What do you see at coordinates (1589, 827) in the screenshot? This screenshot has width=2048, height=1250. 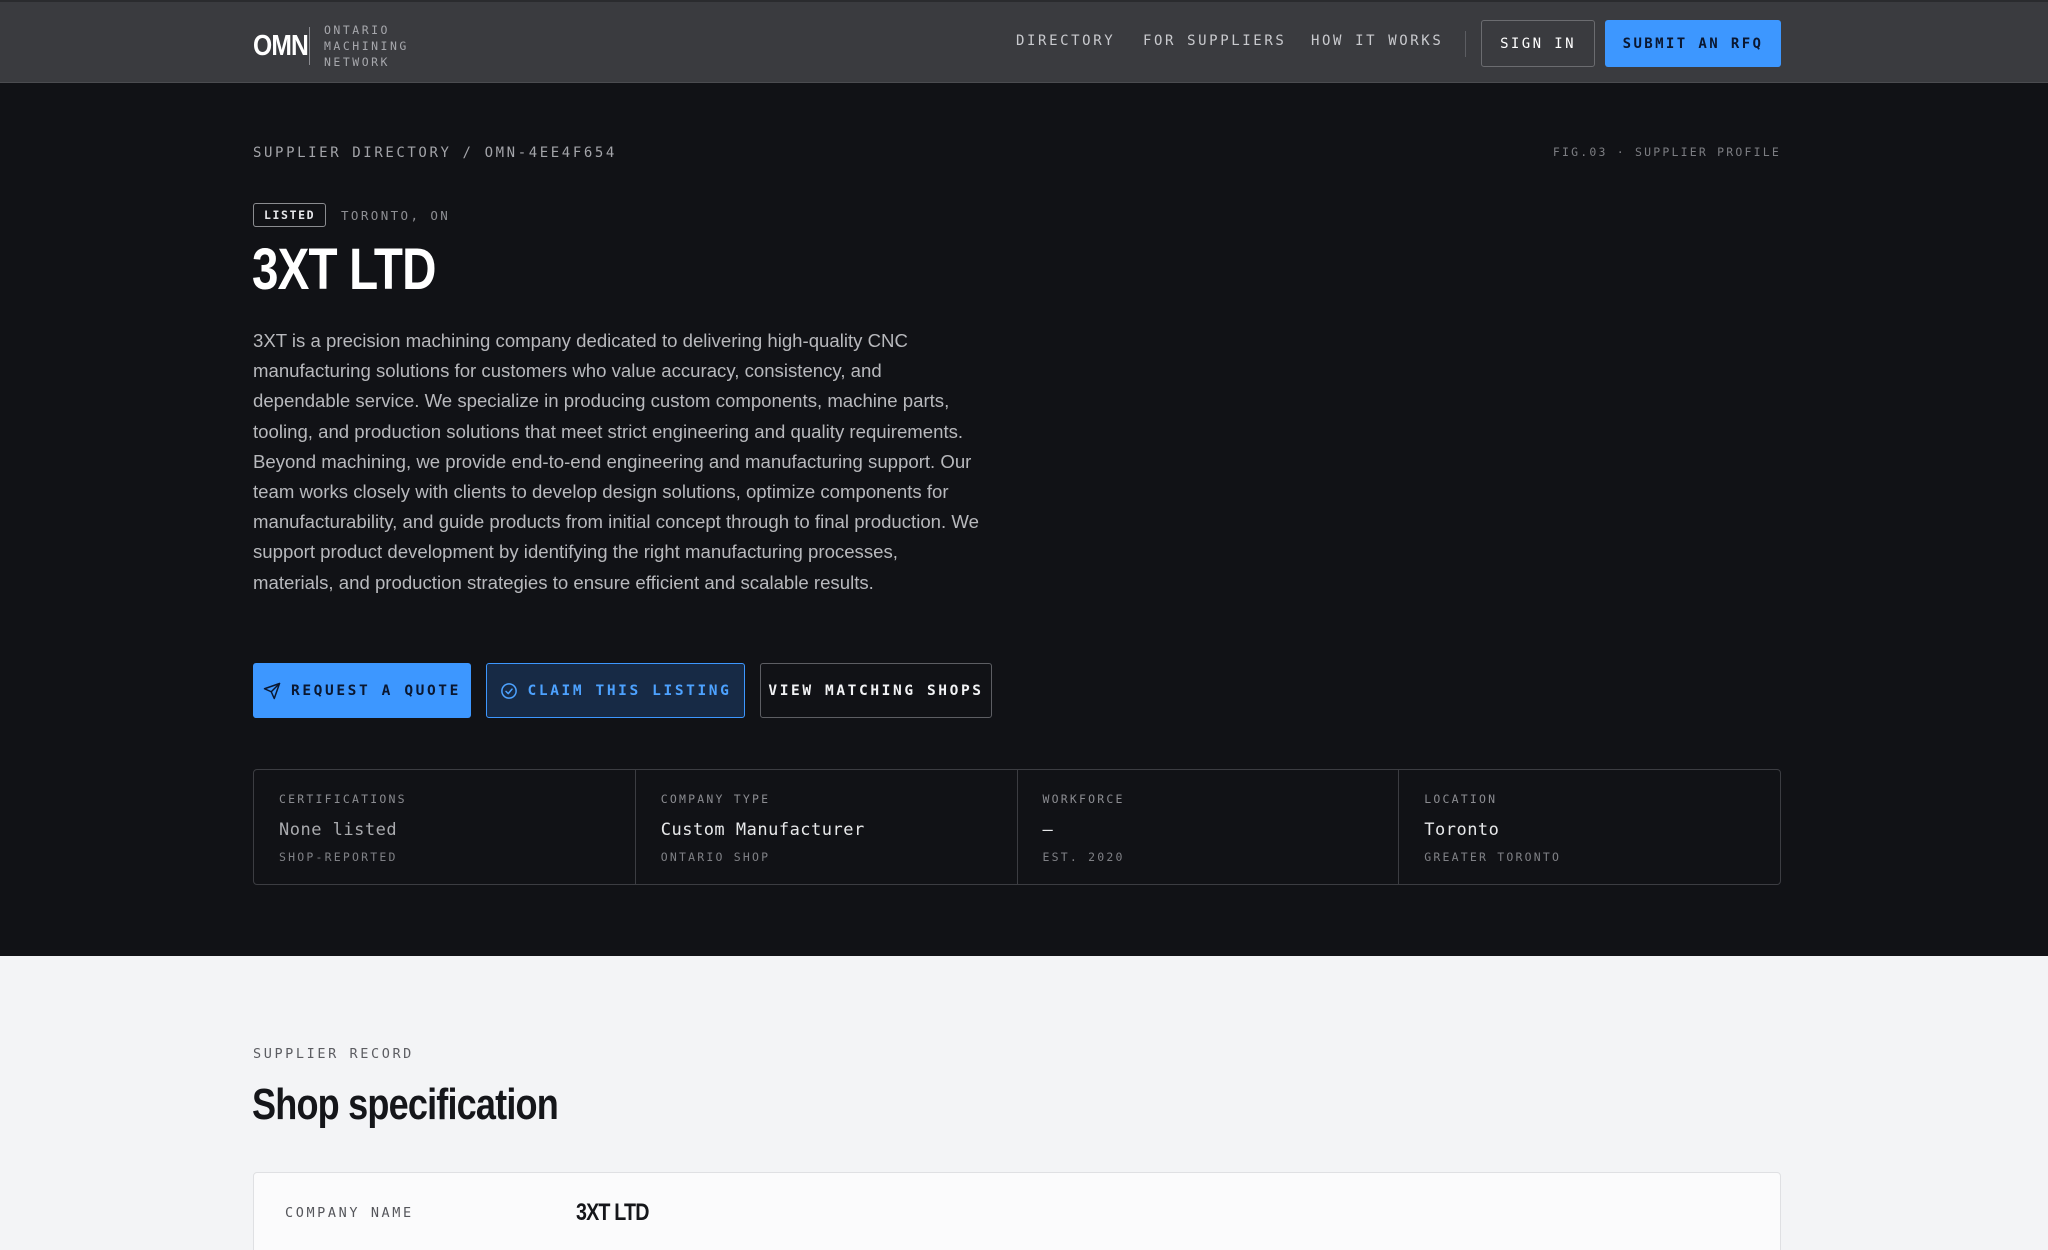 I see `stat-location: LOCATION Toronto GREATER TORONTO` at bounding box center [1589, 827].